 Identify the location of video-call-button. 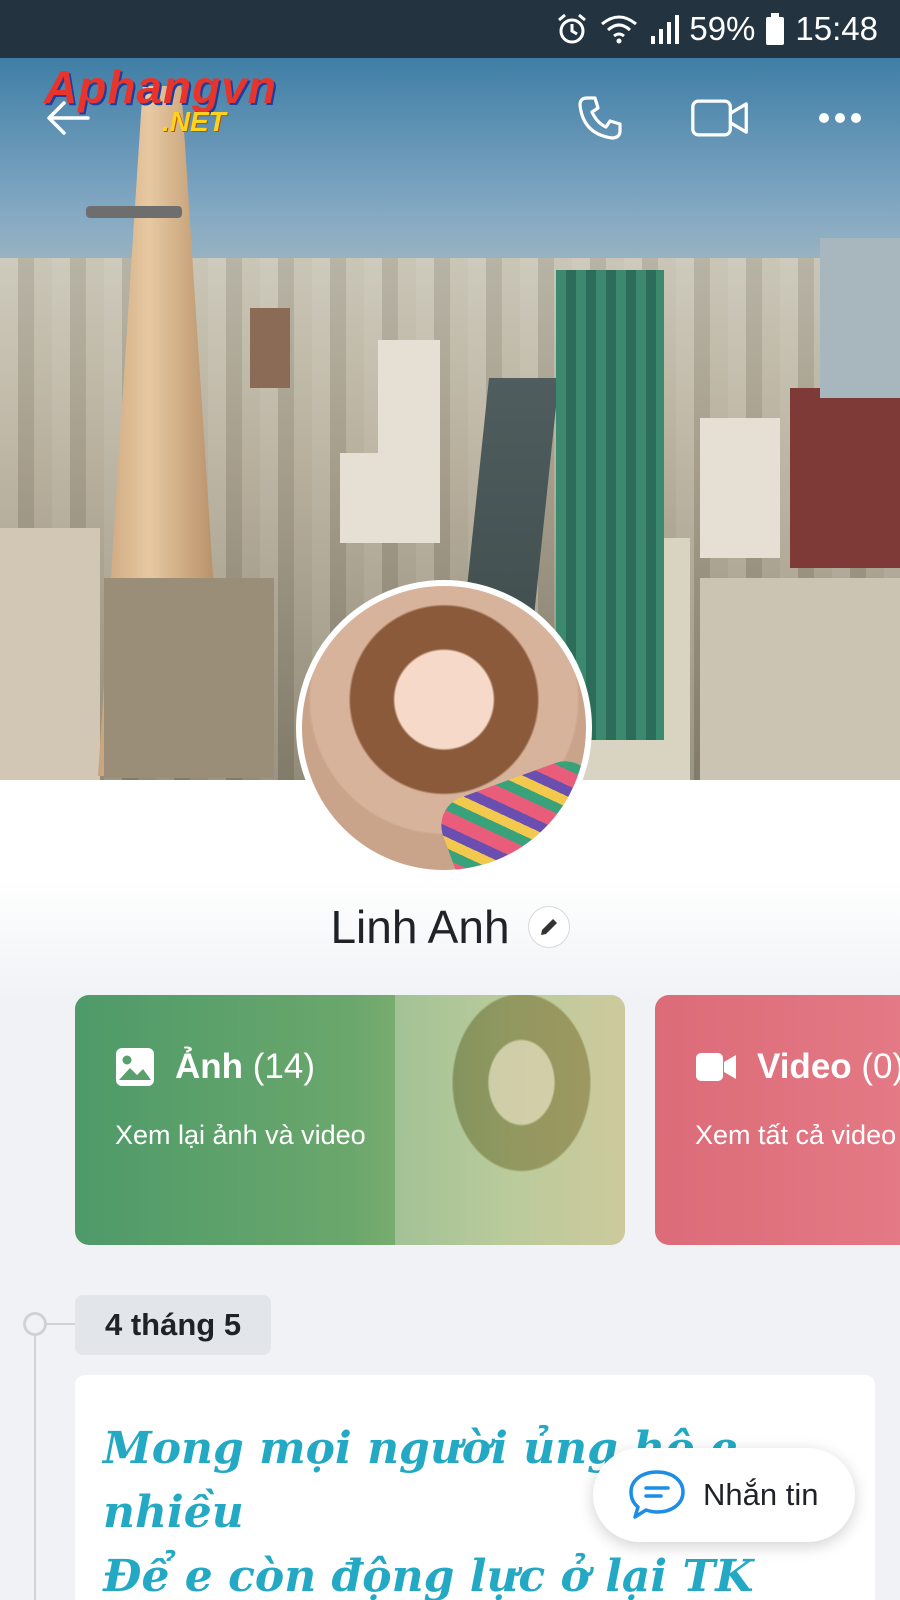
(720, 118).